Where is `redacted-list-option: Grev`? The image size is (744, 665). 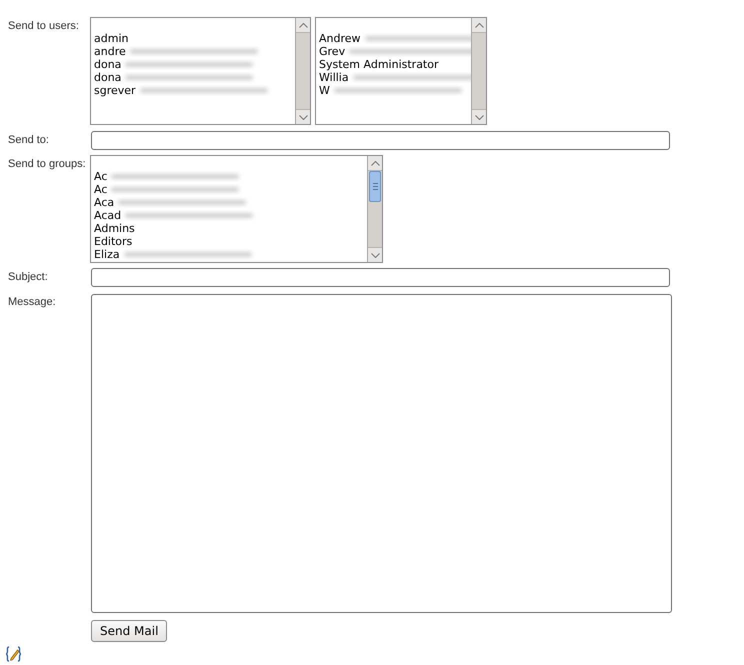
redacted-list-option: Grev is located at coordinates (395, 51).